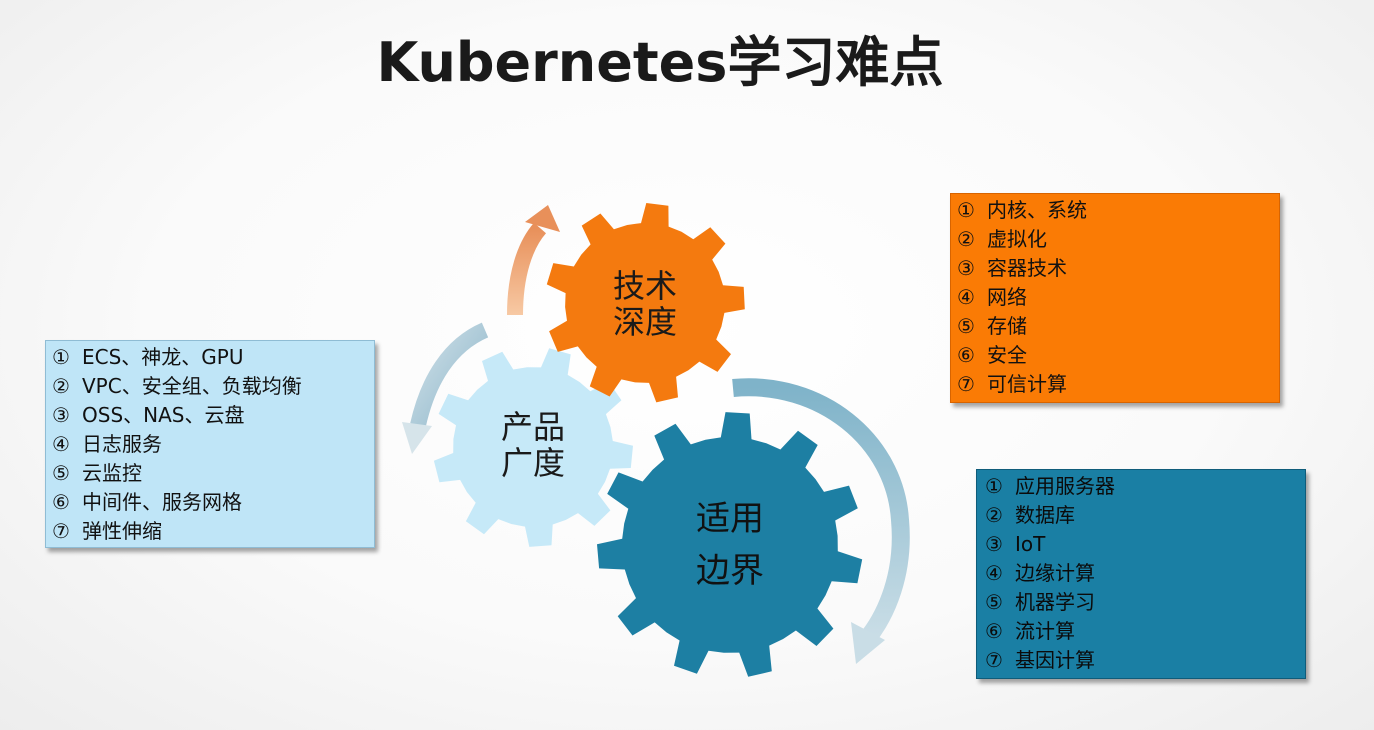 The width and height of the screenshot is (1374, 730). I want to click on tech-gear-label-line1: 技术, so click(645, 286).